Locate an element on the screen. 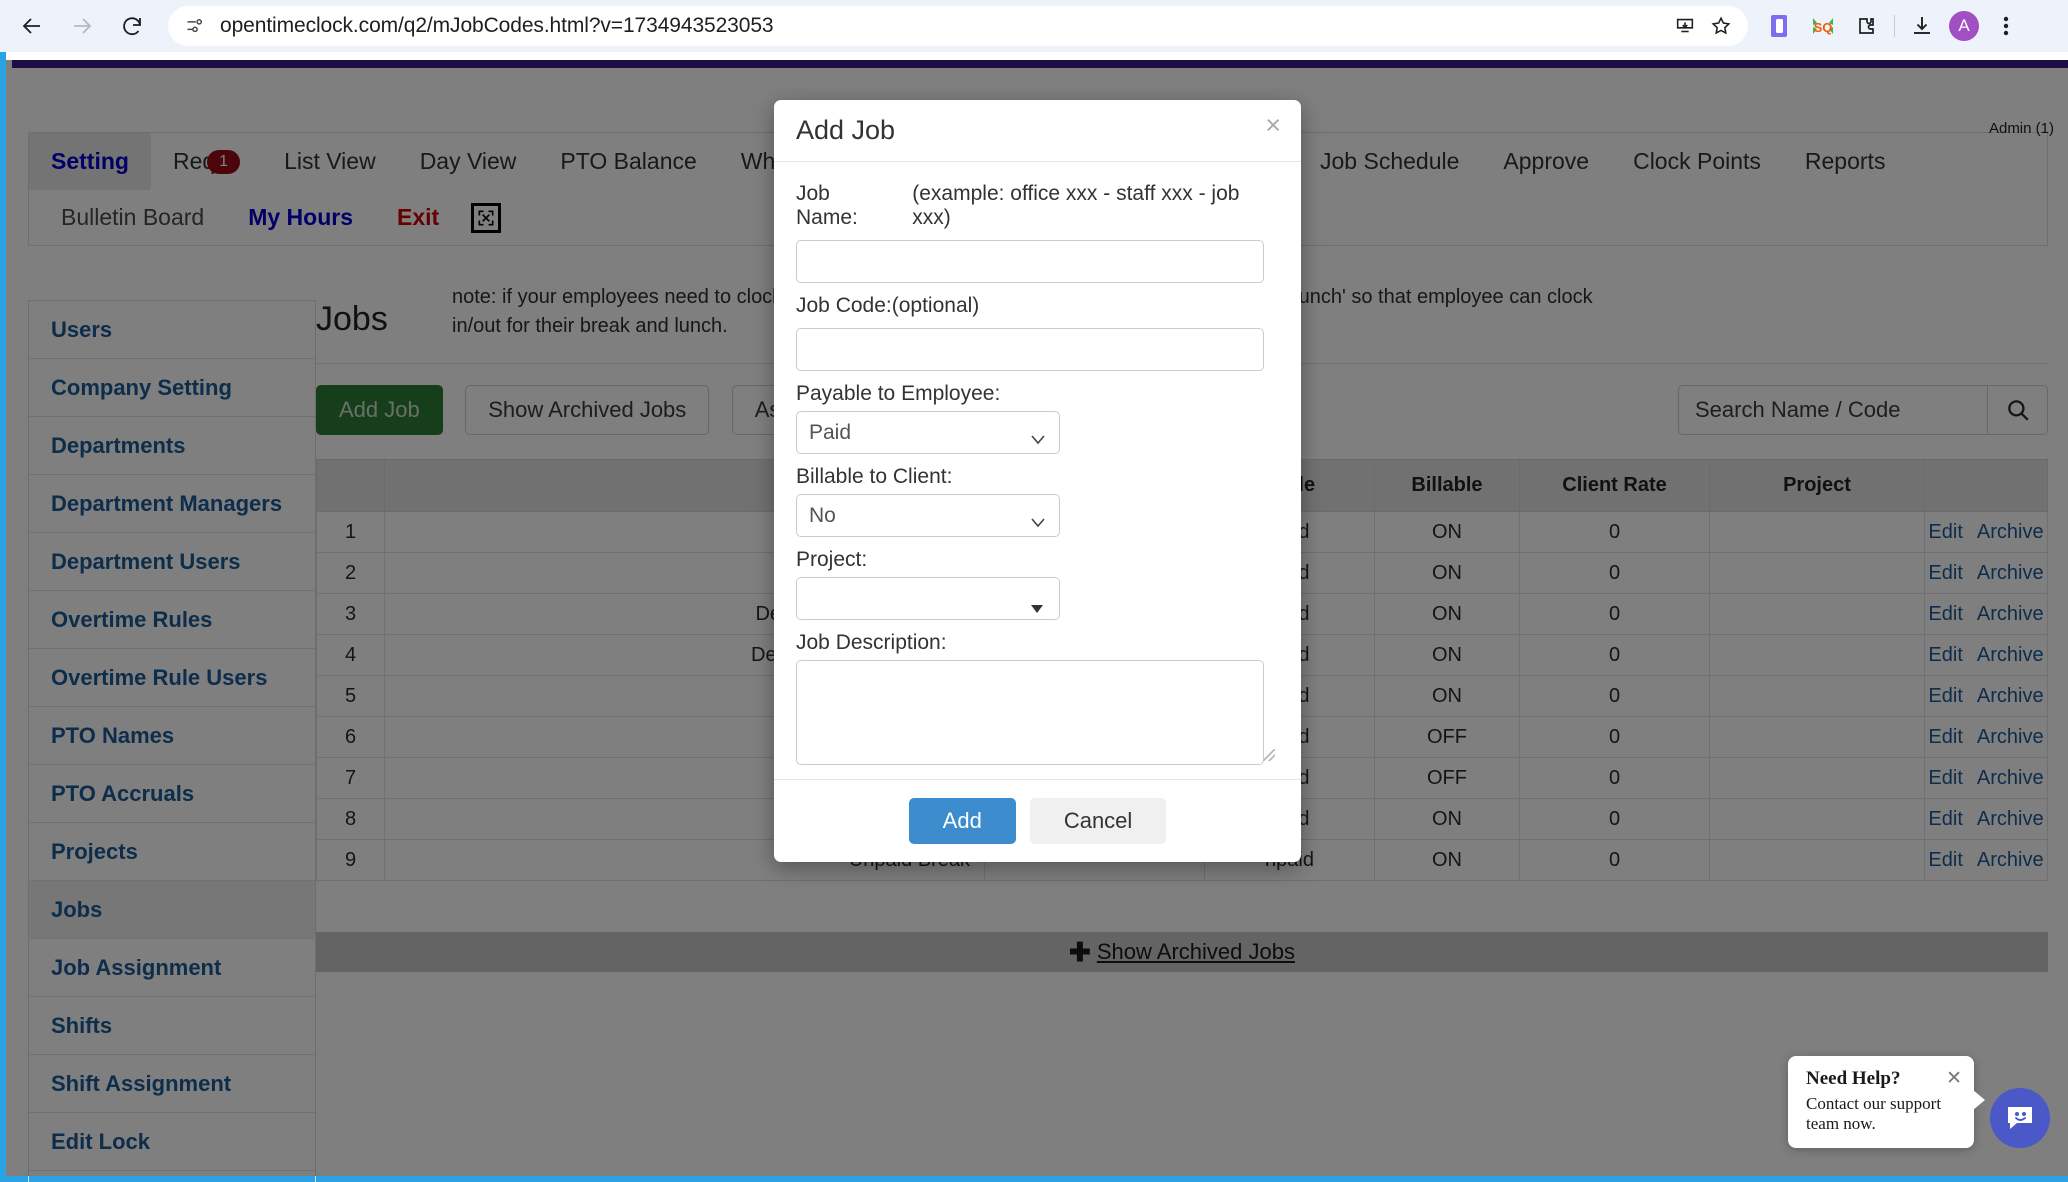 The width and height of the screenshot is (2068, 1182). tab-day-view: Day View is located at coordinates (468, 161).